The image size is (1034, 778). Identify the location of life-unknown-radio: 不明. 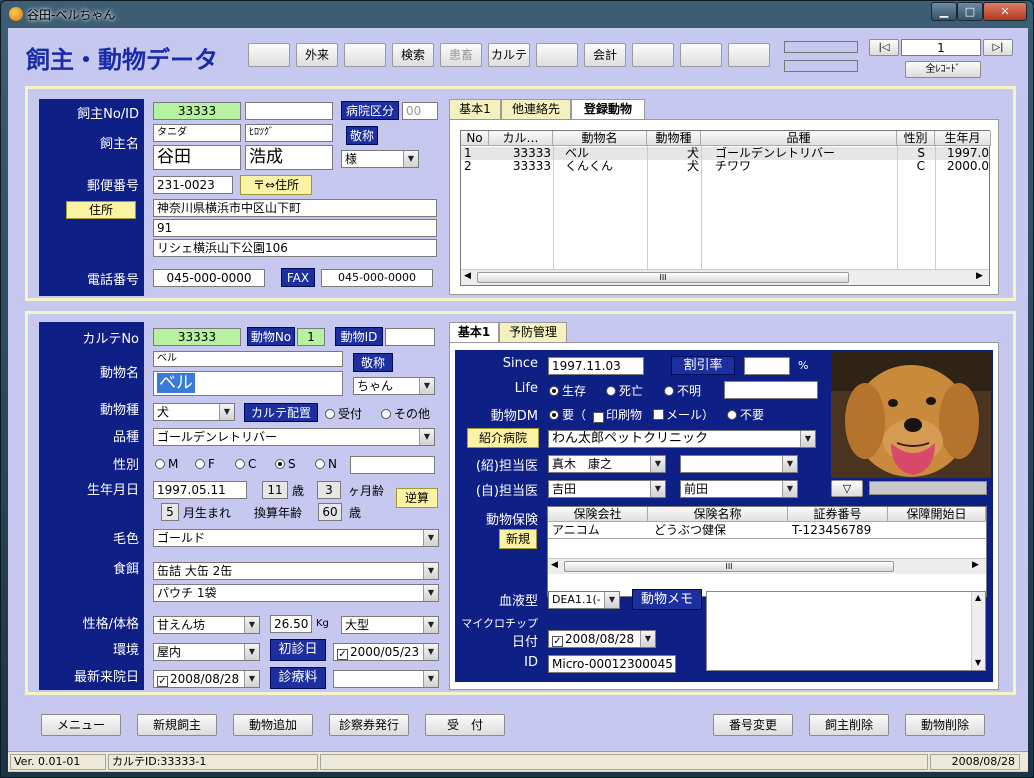
(682, 390).